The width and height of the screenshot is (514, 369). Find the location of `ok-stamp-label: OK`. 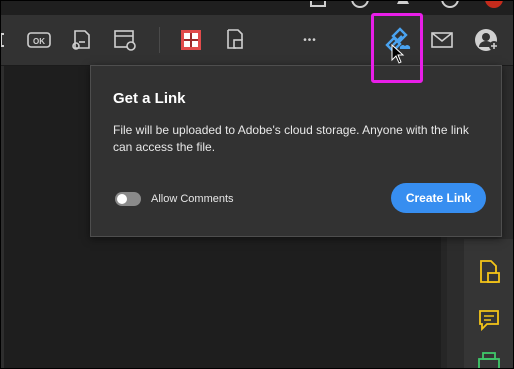

ok-stamp-label: OK is located at coordinates (39, 41).